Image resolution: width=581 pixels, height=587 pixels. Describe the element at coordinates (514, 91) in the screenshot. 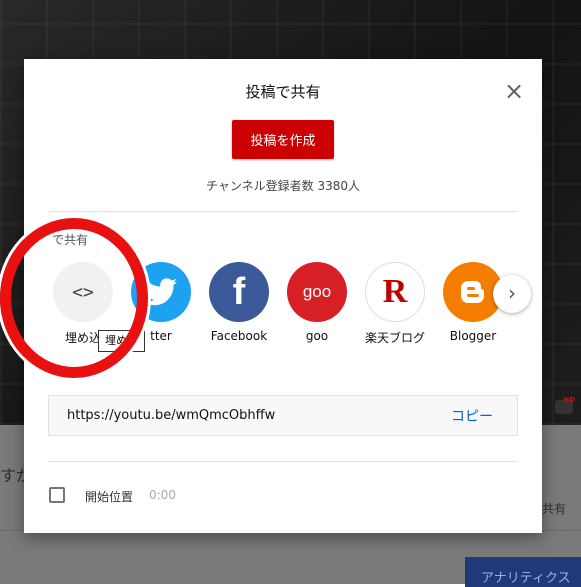

I see `close-icon: ×` at that location.